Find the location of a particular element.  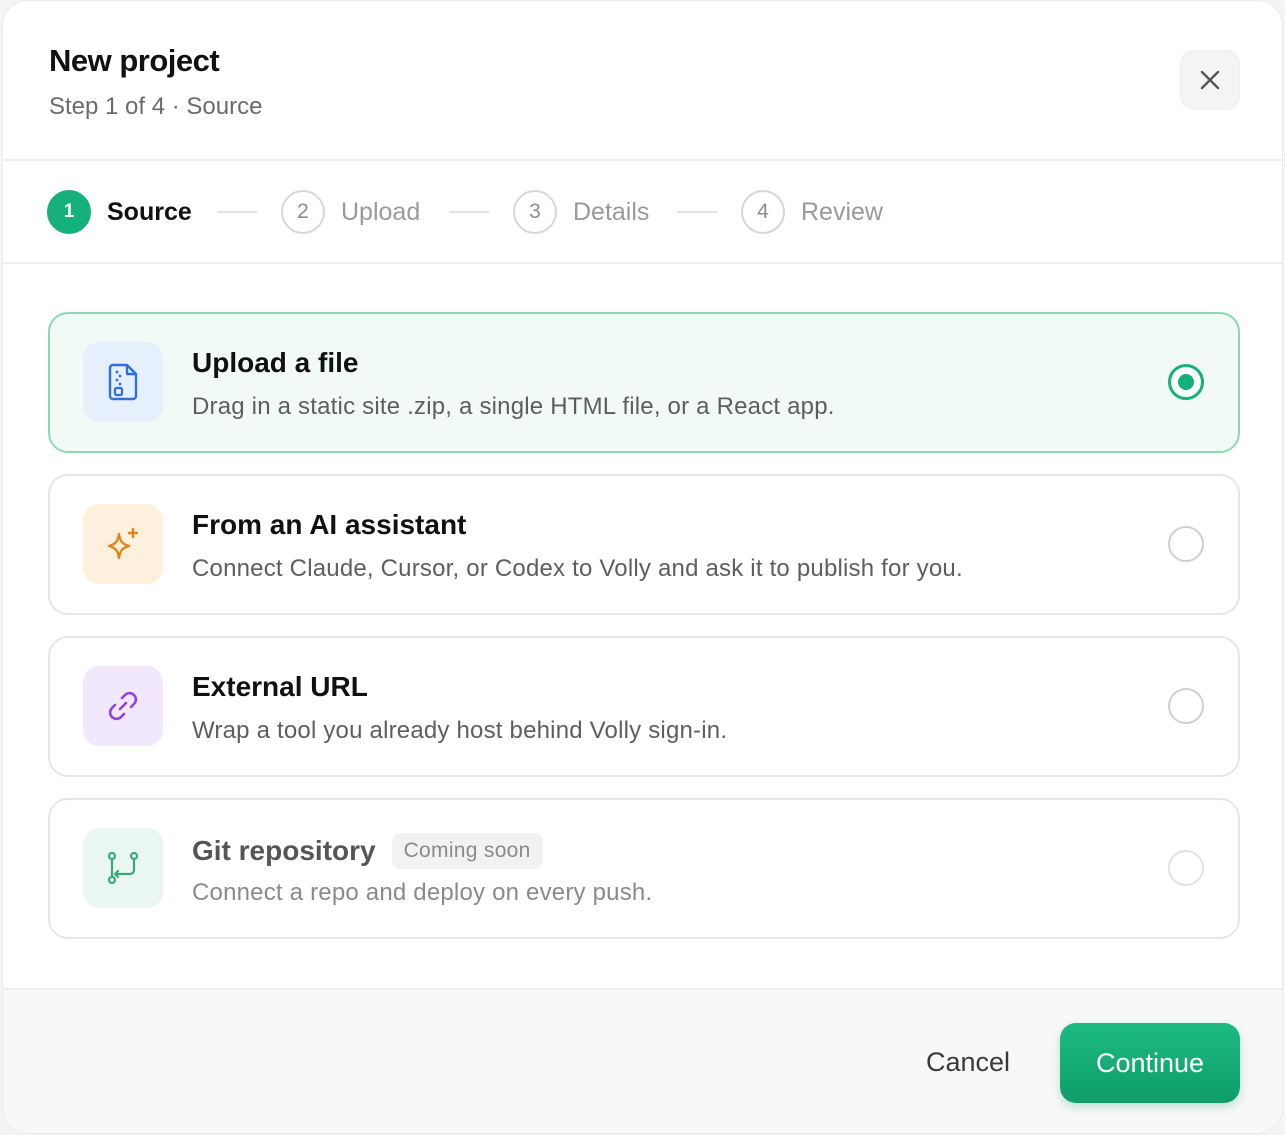

option-title: Upload a file is located at coordinates (275, 362).